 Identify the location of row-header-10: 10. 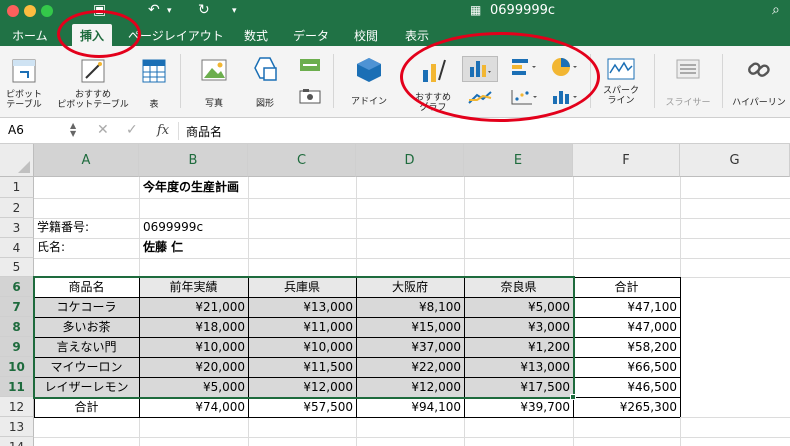
(17, 367).